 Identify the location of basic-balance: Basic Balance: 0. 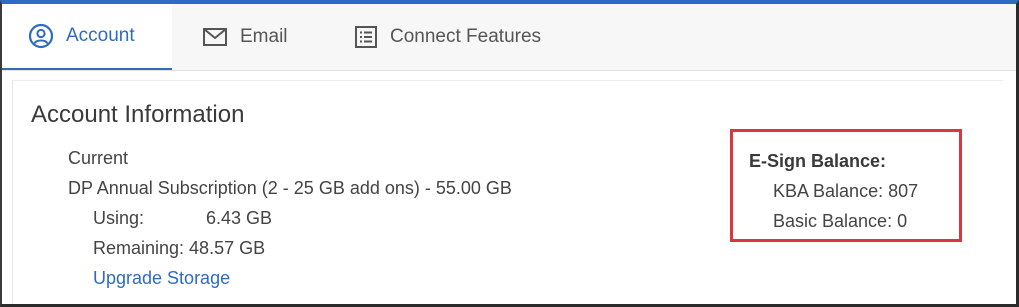
(840, 221).